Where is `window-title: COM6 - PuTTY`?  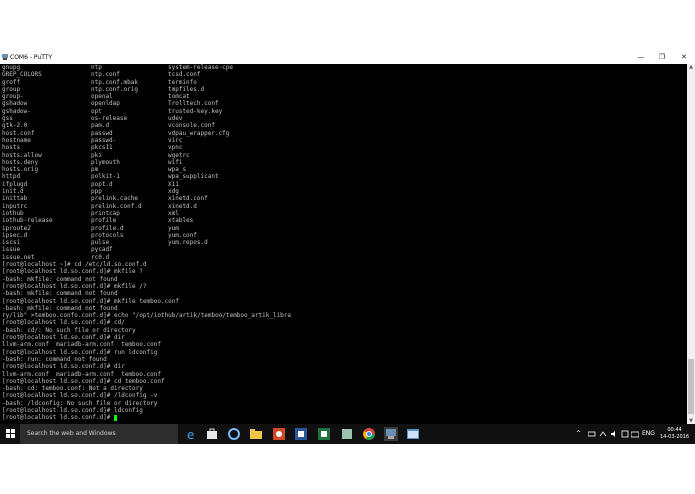 window-title: COM6 - PuTTY is located at coordinates (31, 57).